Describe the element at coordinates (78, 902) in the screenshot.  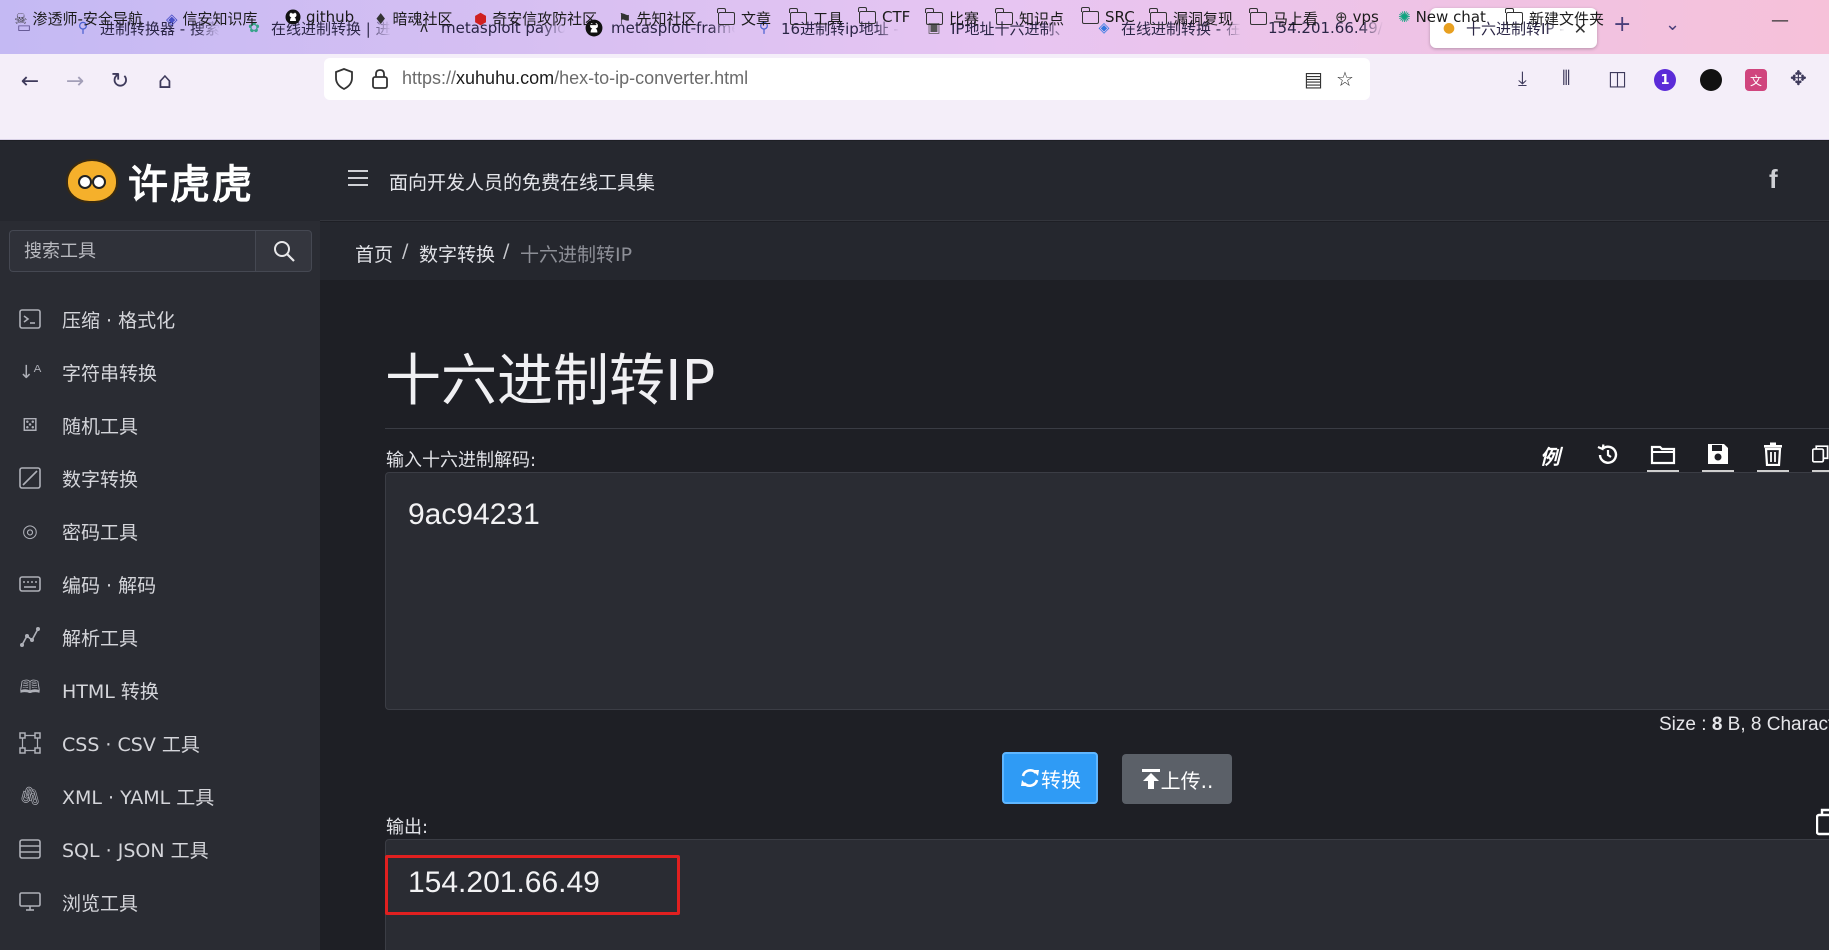
I see `sidebar-item-browse: 浏览工具` at that location.